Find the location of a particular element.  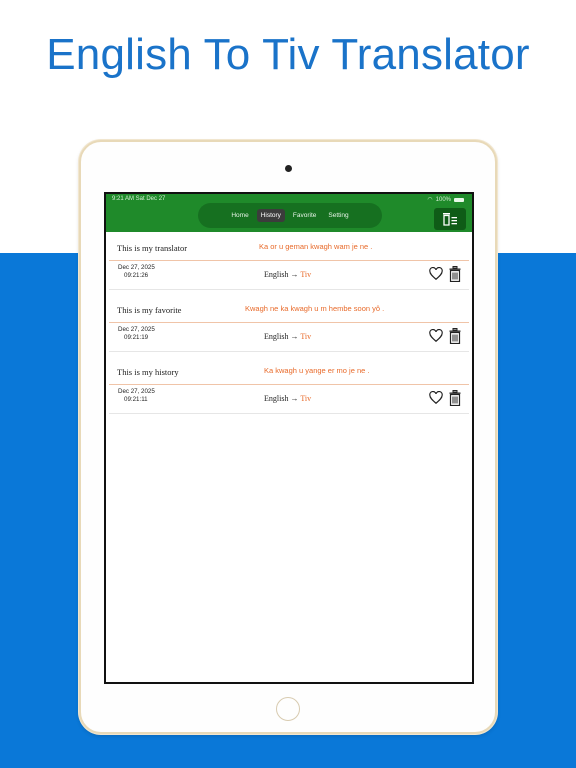

time-label: 09:21:26 is located at coordinates (136, 275).